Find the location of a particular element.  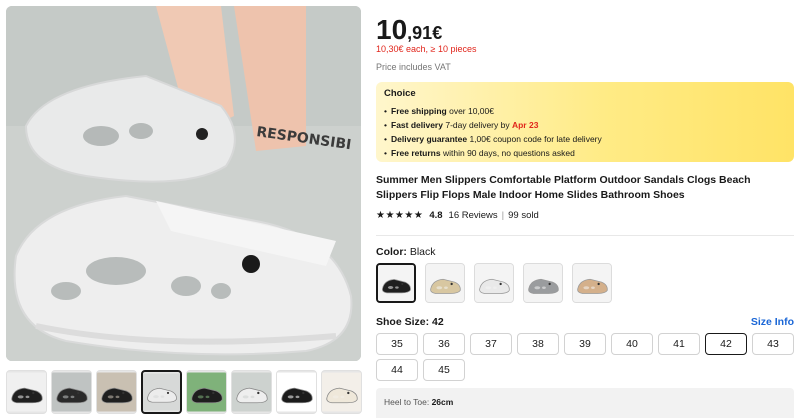

delivery-date: Apr 23 is located at coordinates (525, 125).